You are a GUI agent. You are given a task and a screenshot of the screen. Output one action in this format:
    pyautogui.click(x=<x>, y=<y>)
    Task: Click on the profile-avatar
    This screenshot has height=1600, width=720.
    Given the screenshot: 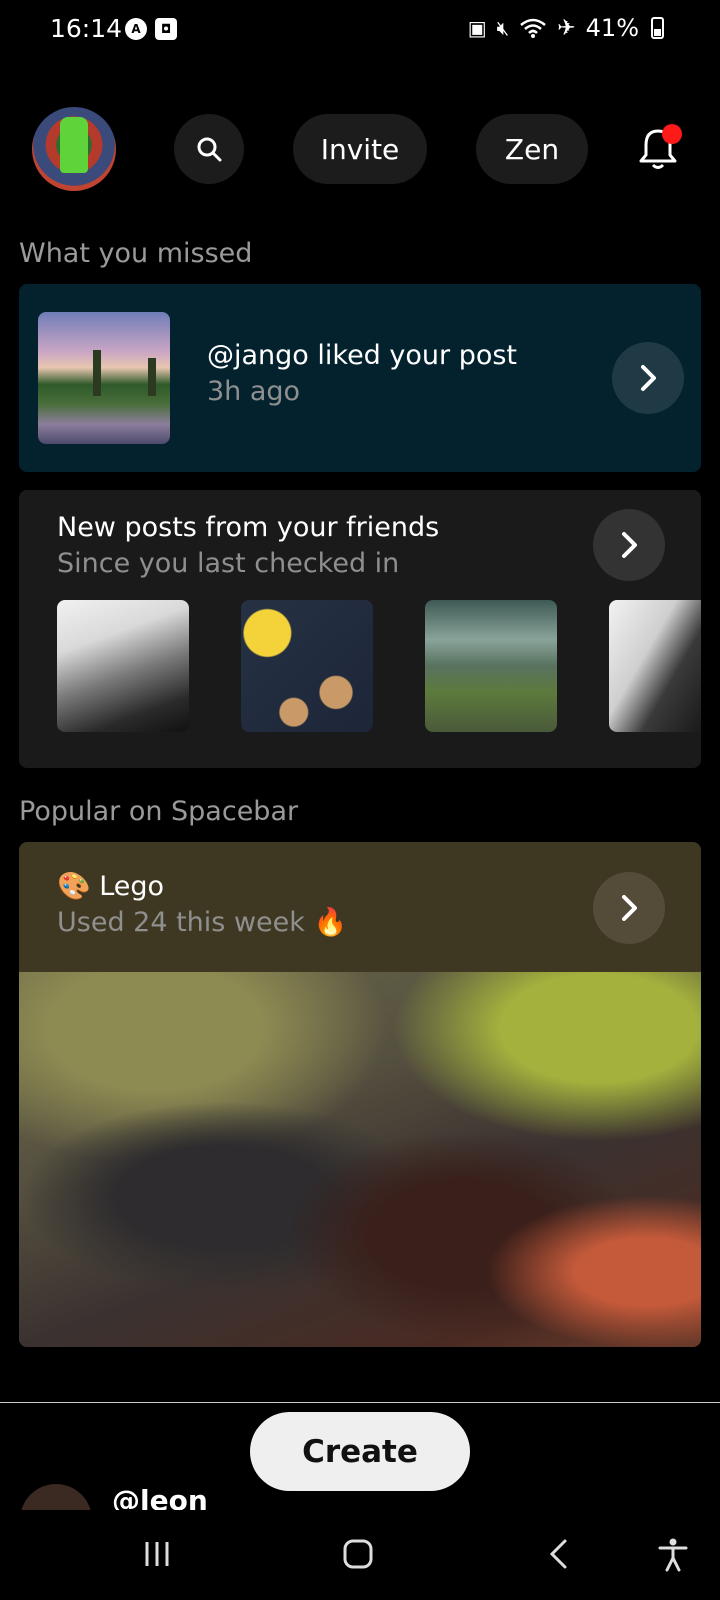 What is the action you would take?
    pyautogui.click(x=74, y=149)
    